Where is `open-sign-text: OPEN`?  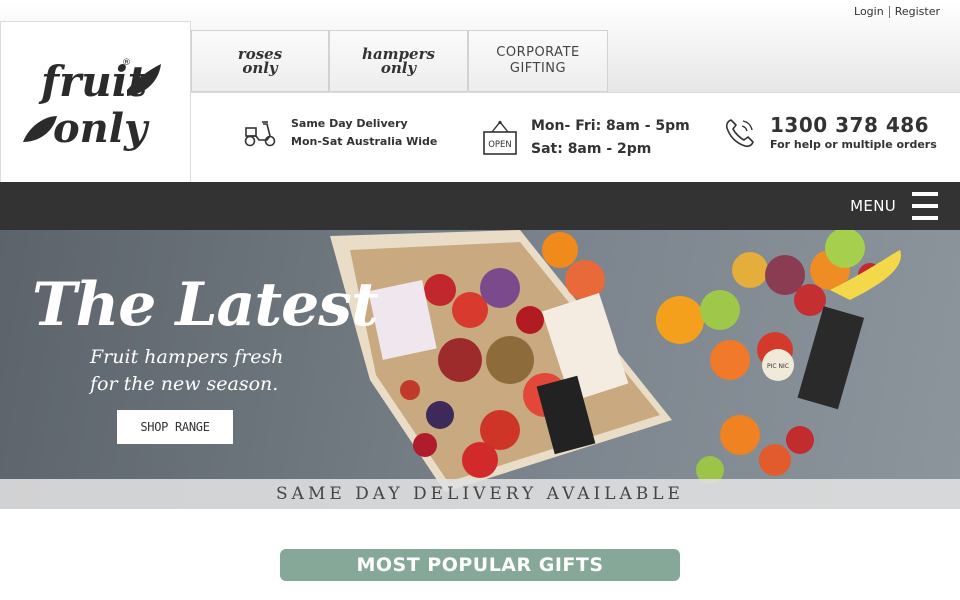 open-sign-text: OPEN is located at coordinates (500, 145).